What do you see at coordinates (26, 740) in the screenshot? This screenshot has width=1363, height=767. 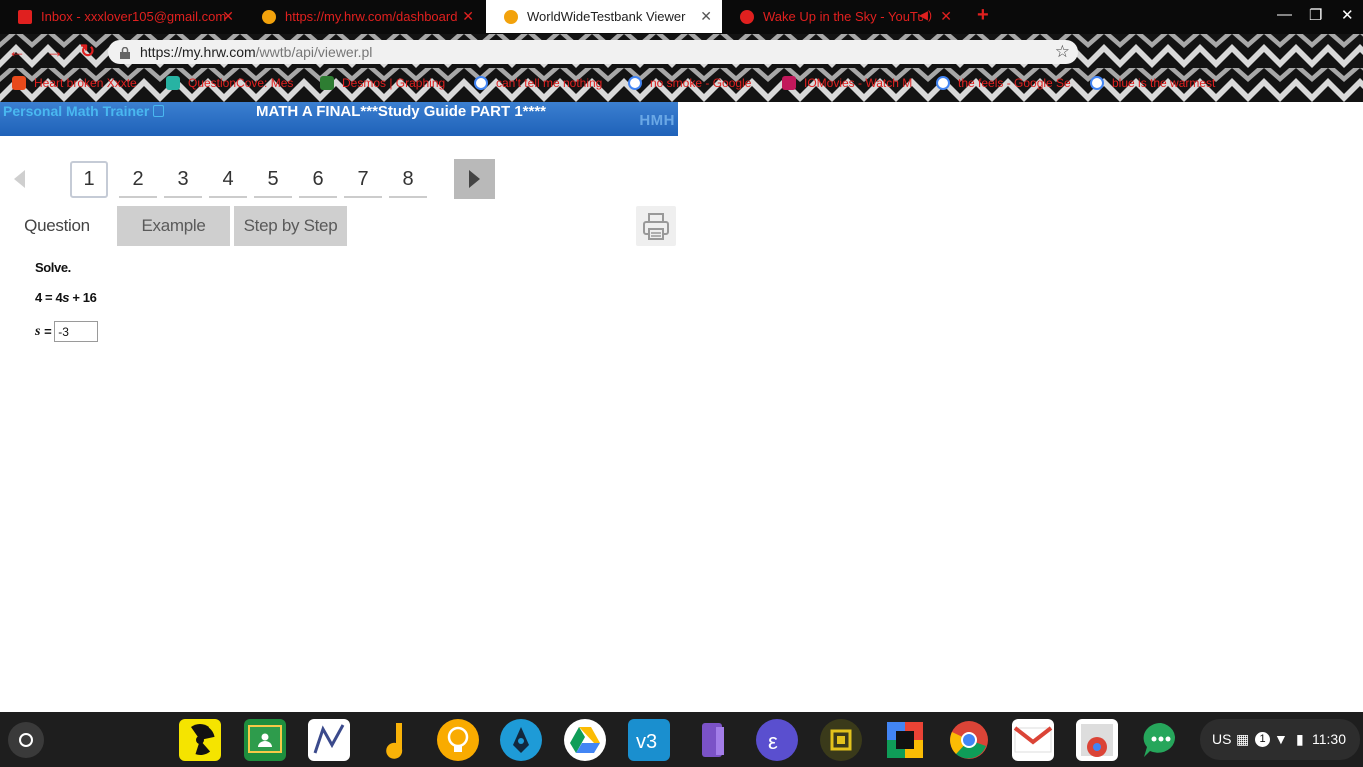 I see `launcher-button` at bounding box center [26, 740].